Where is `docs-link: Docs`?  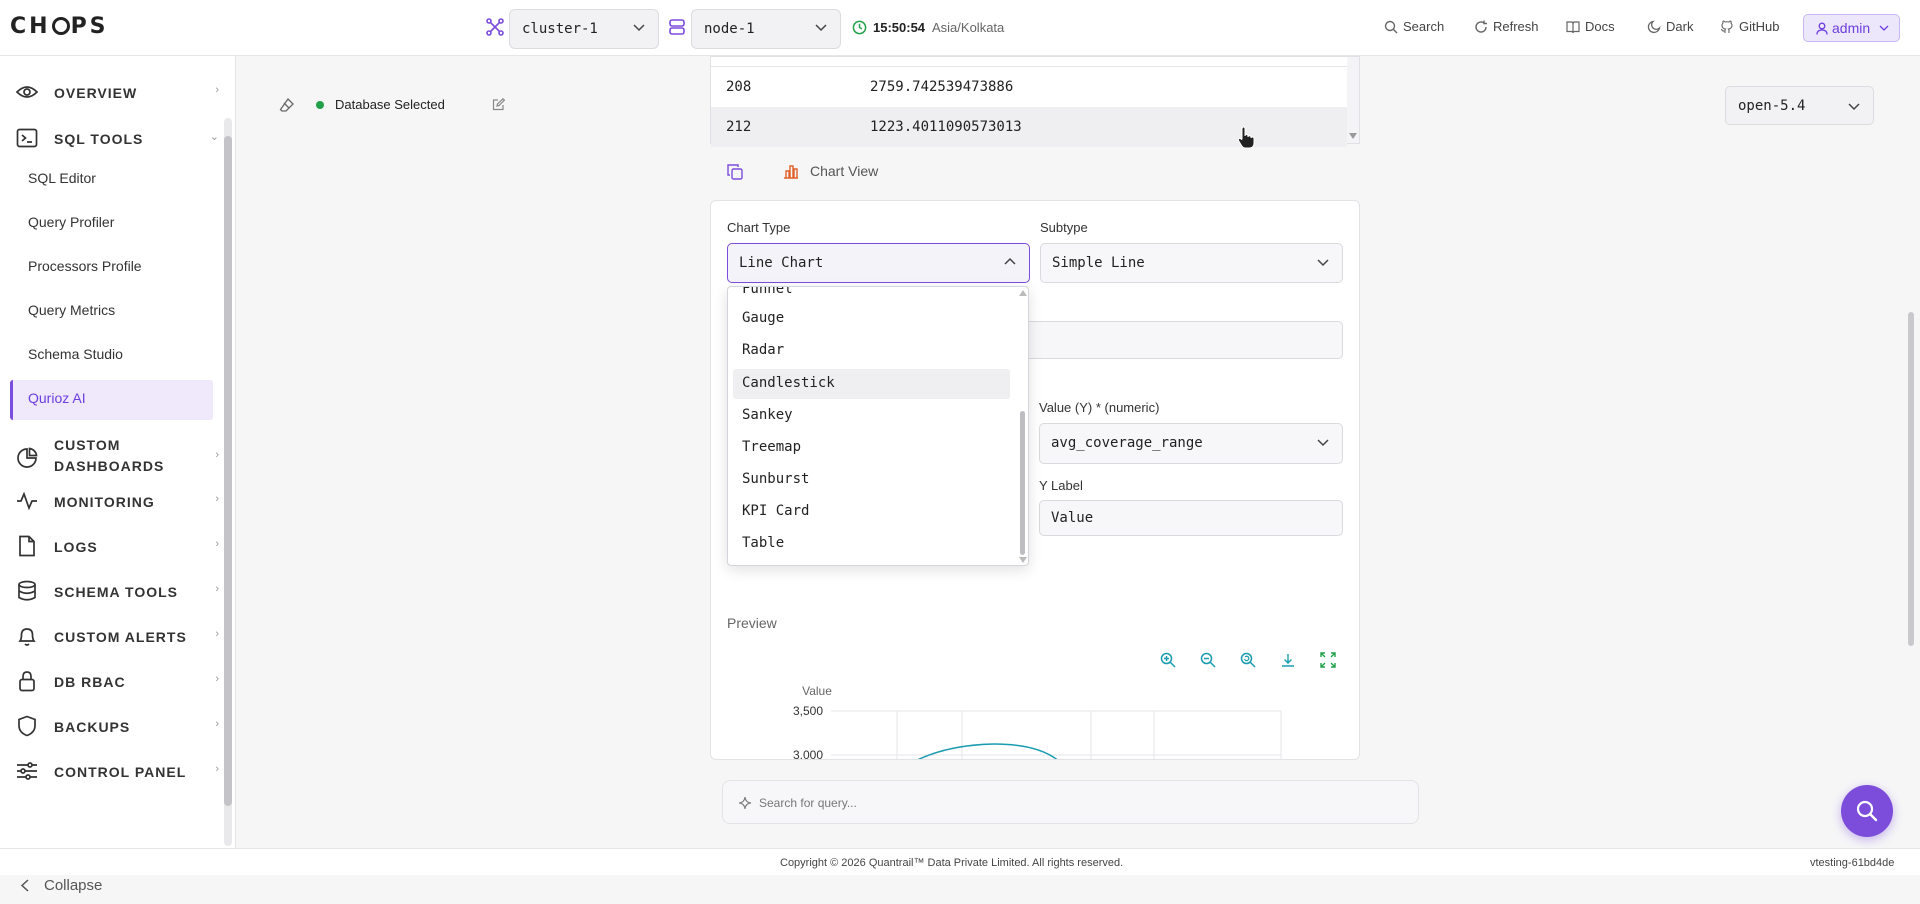 docs-link: Docs is located at coordinates (1590, 26).